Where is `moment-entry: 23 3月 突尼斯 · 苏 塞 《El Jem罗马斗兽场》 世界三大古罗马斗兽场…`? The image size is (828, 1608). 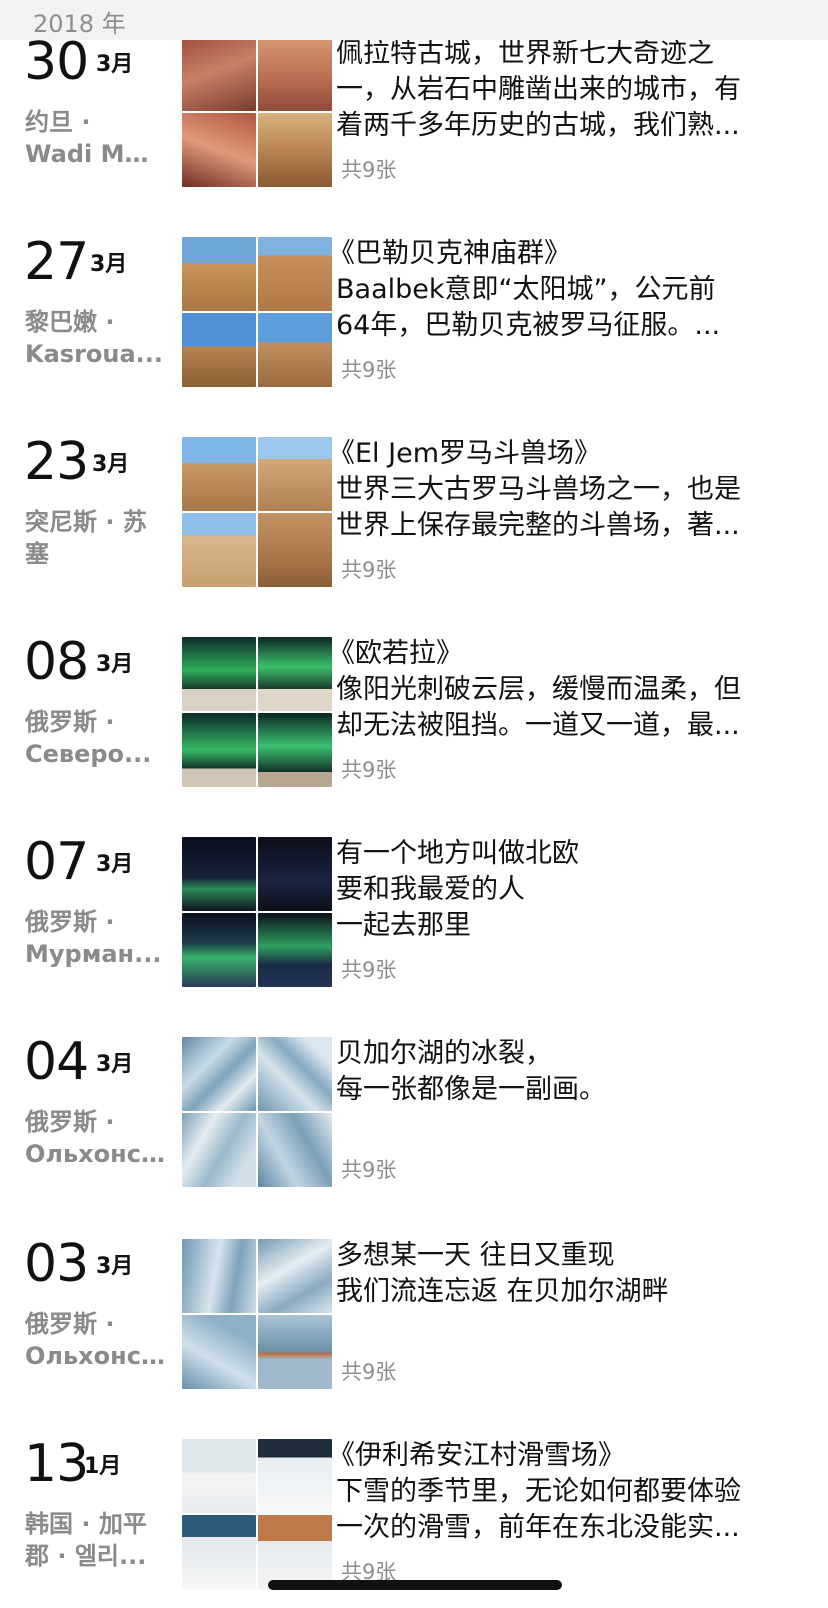 moment-entry: 23 3月 突尼斯 · 苏 塞 《El Jem罗马斗兽场》 世界三大古罗马斗兽场… is located at coordinates (414, 521).